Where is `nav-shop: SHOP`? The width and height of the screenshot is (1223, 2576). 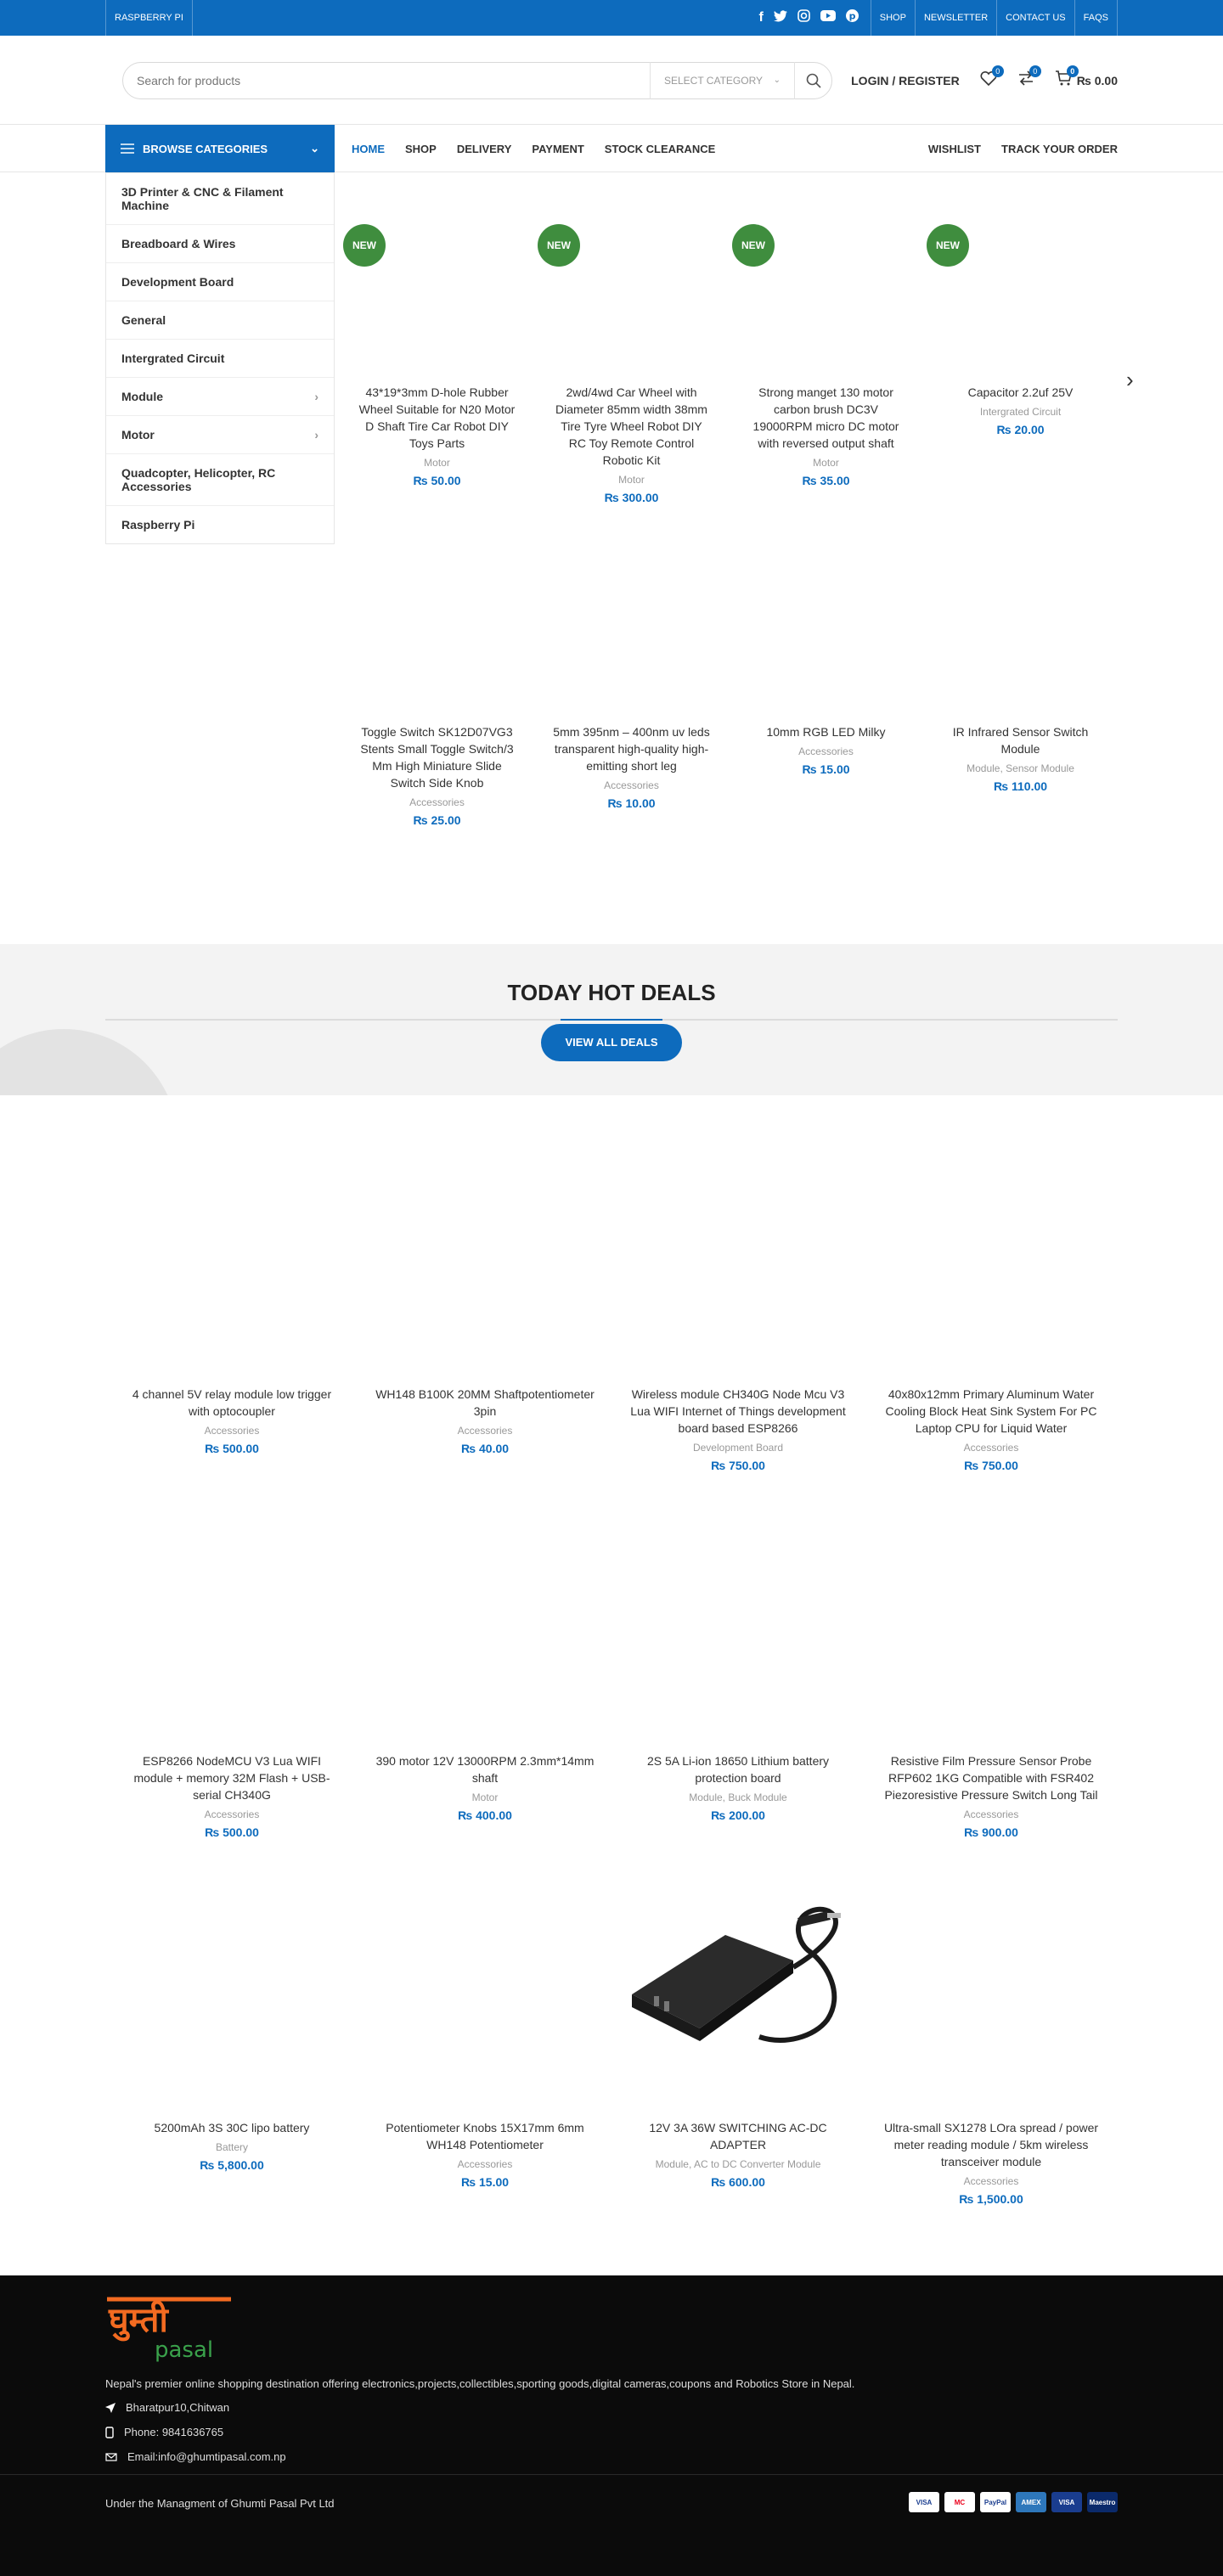
nav-shop: SHOP is located at coordinates (421, 149).